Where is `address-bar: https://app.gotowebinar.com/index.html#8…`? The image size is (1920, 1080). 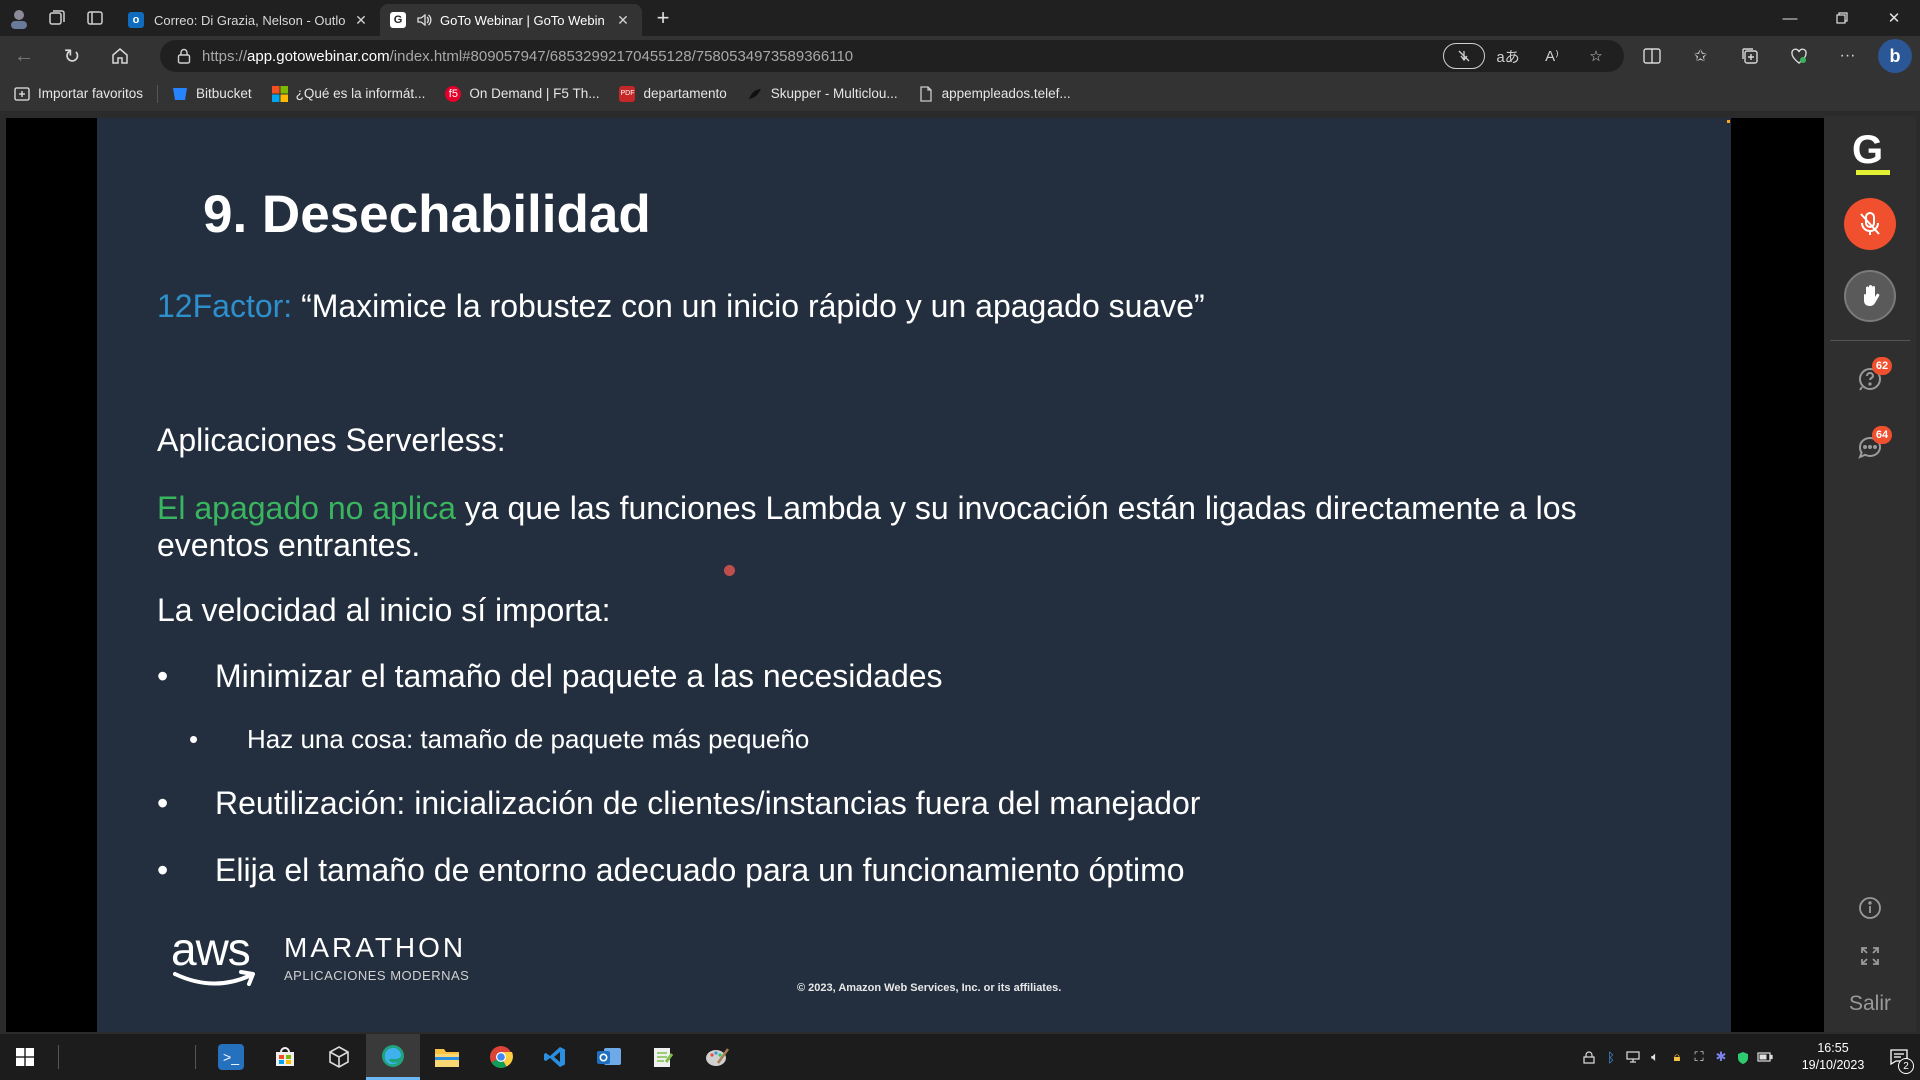
address-bar: https://app.gotowebinar.com/index.html#8… is located at coordinates (892, 56).